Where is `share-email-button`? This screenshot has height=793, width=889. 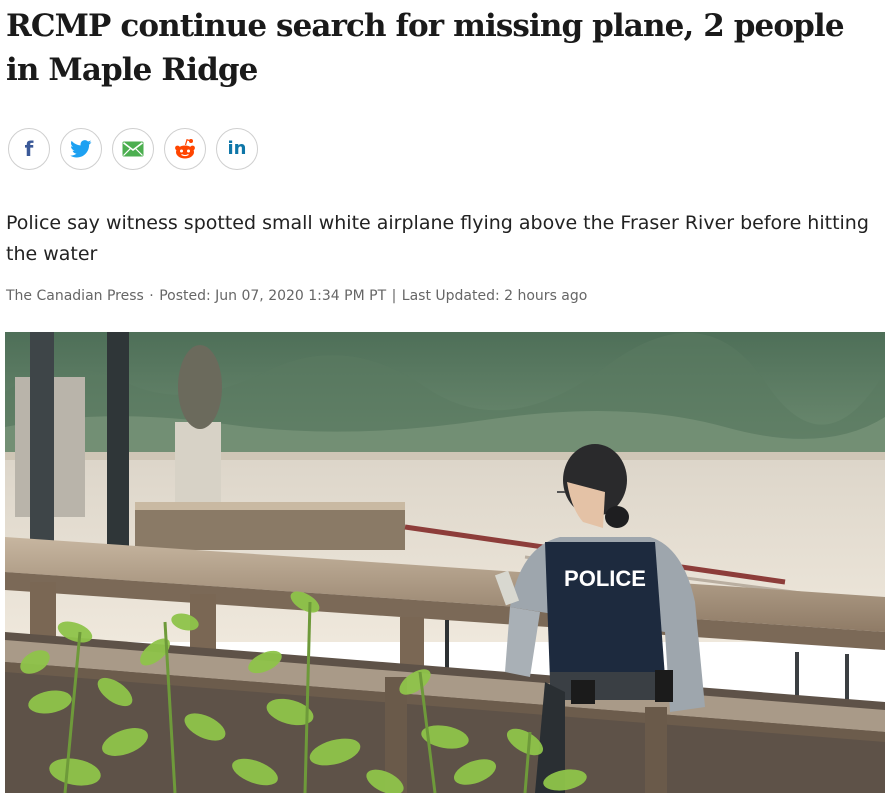 share-email-button is located at coordinates (133, 149).